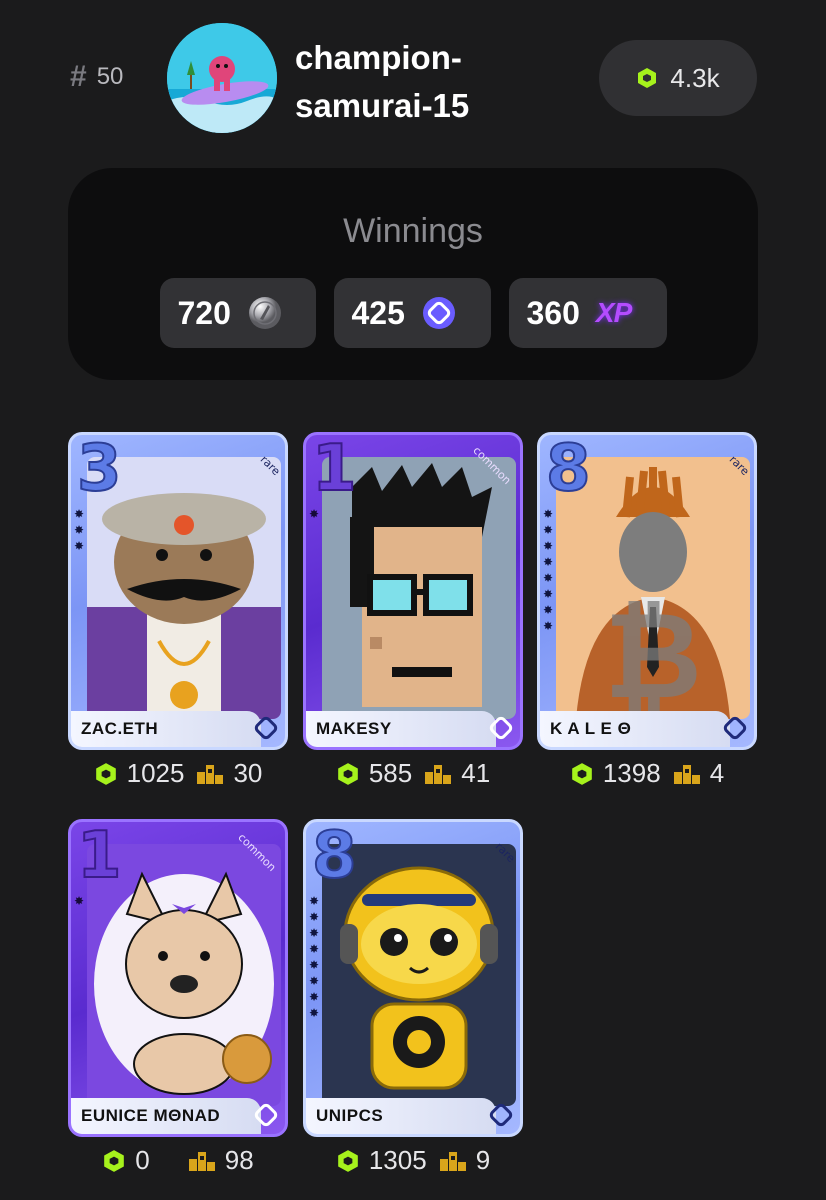  What do you see at coordinates (166, 729) in the screenshot?
I see `card-namebar: ZAC.ETH` at bounding box center [166, 729].